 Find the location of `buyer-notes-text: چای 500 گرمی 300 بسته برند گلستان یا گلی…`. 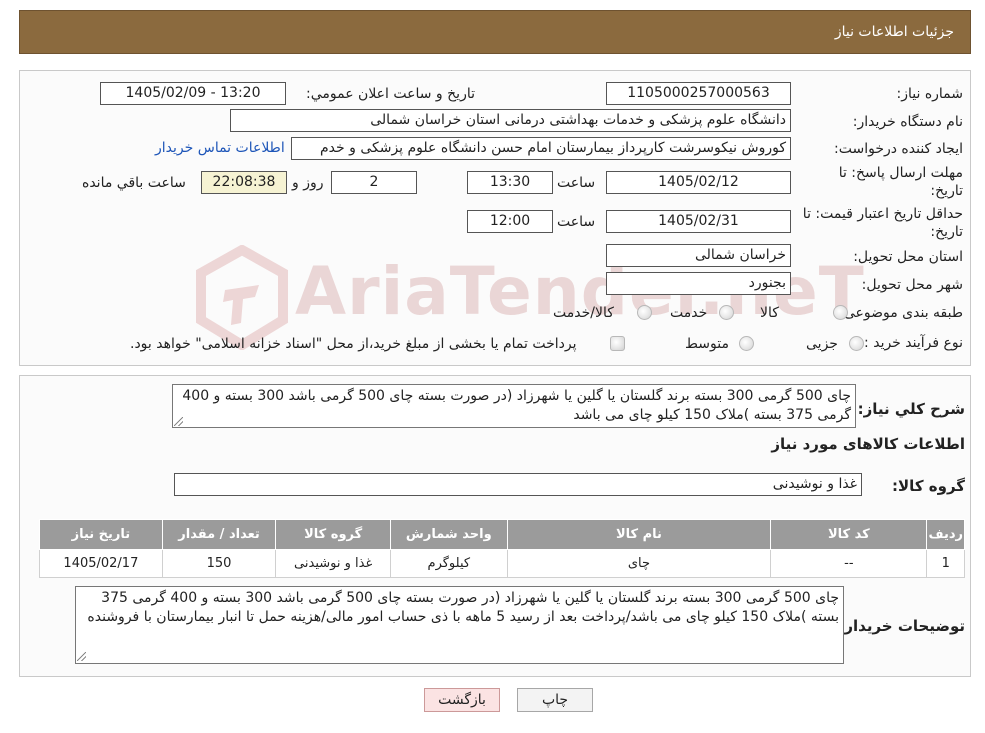

buyer-notes-text: چای 500 گرمی 300 بسته برند گلستان یا گلی… is located at coordinates (463, 607).